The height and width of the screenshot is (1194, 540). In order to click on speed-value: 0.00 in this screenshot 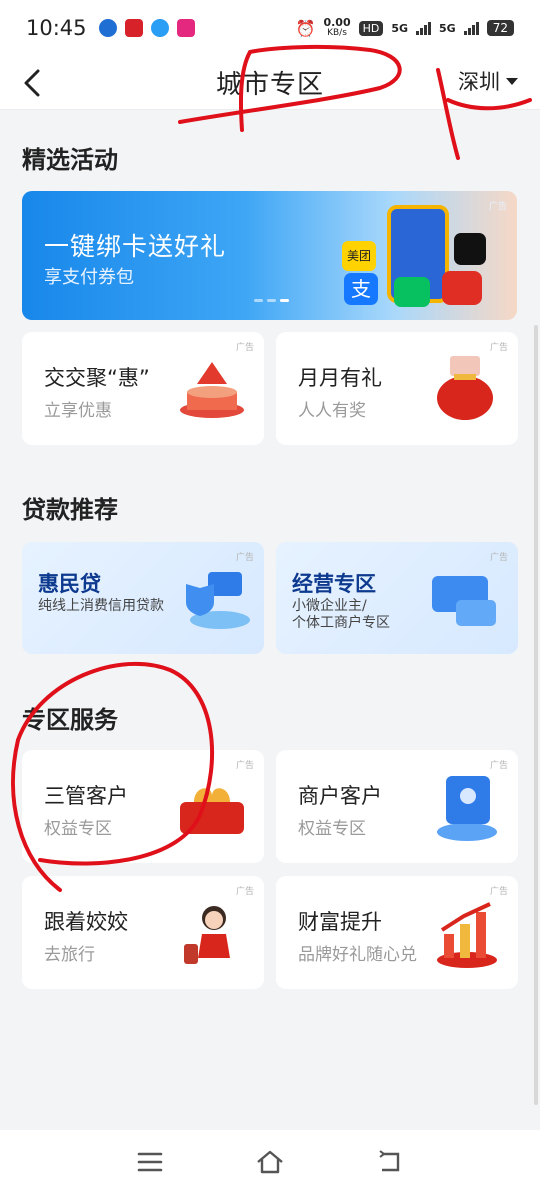, I will do `click(337, 22)`.